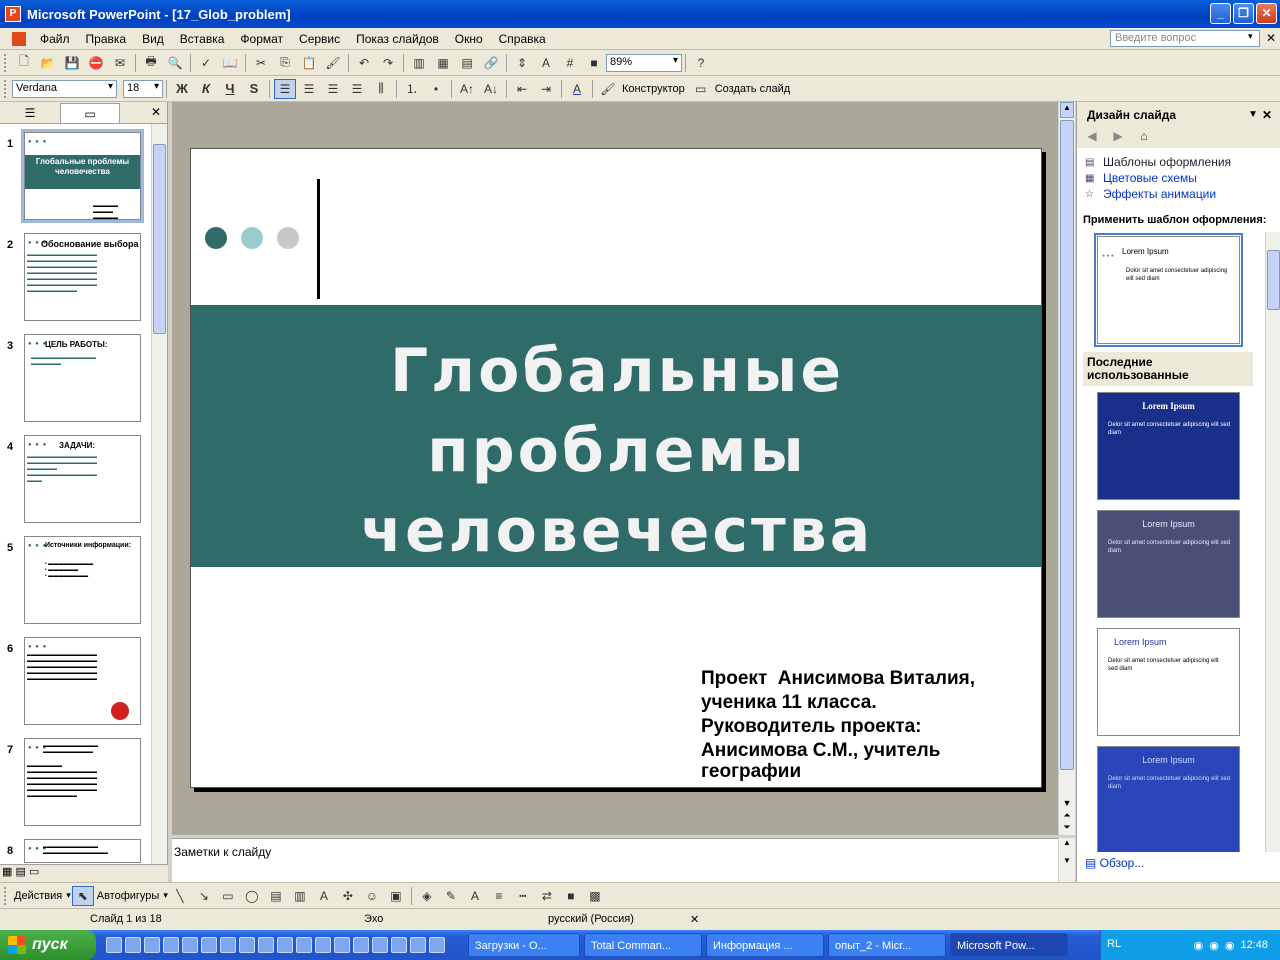 This screenshot has height=960, width=1280. I want to click on permission-icon: ⛔, so click(96, 63).